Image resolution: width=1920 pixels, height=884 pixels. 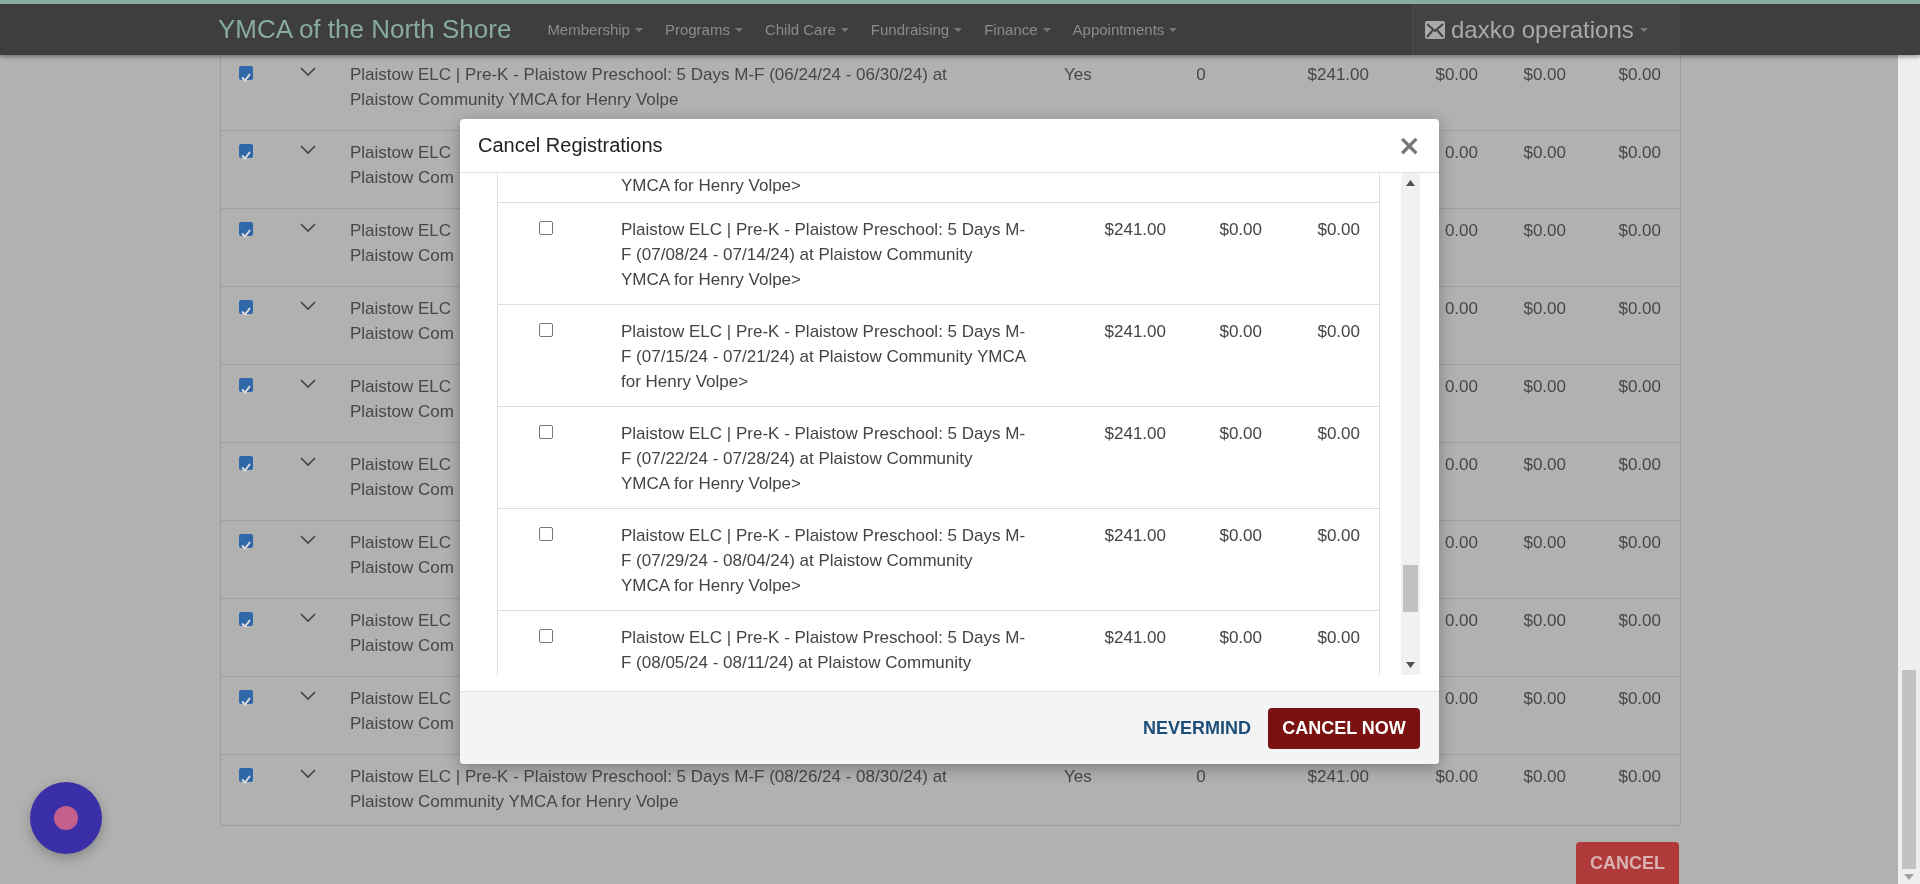 I want to click on registration-description: Plaistow ELC | Pre-K - Plaistow Preschool: 5 Days M- F (07/29/24 - 08/04/24) at Plaistow Community YMCA for Henry Volpe>, so click(x=823, y=560).